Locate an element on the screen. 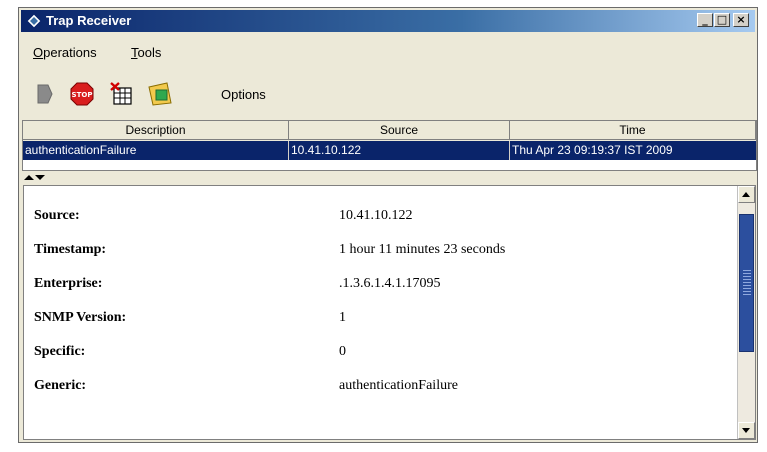 The height and width of the screenshot is (452, 767). scroll-up-arrow-icon is located at coordinates (746, 194).